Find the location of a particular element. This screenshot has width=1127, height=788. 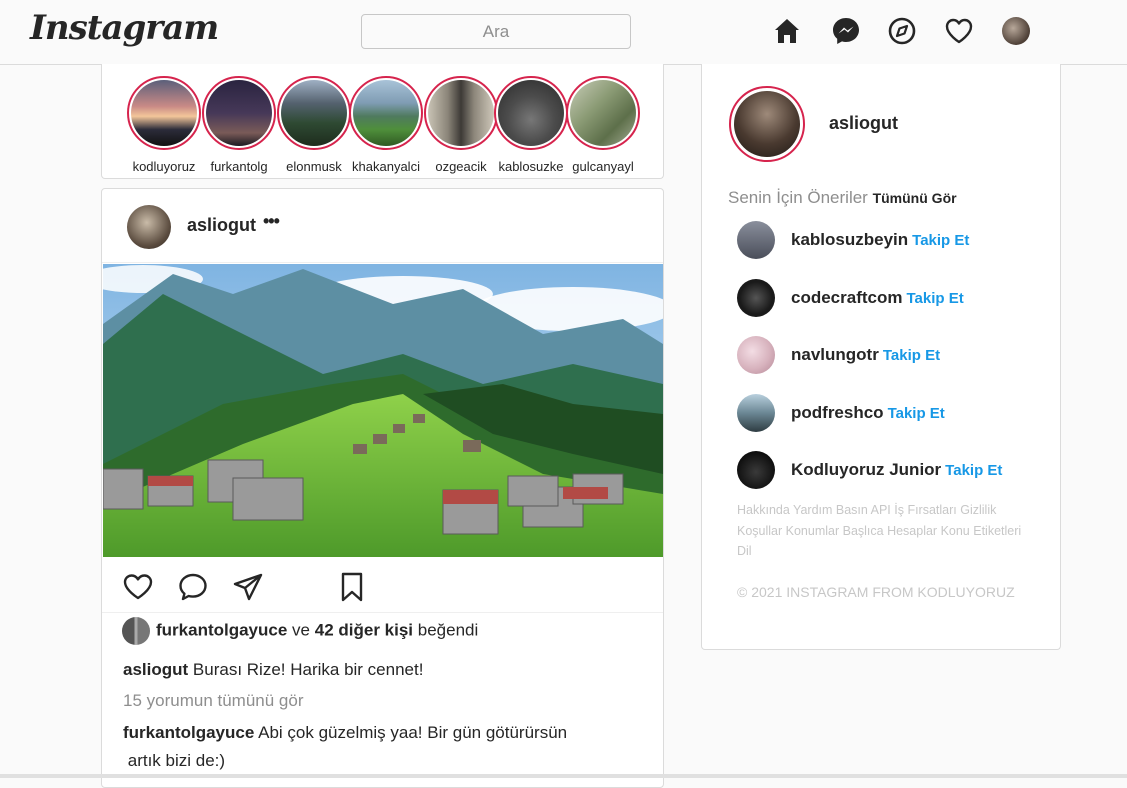

more-options-icon: ••• is located at coordinates (271, 221).